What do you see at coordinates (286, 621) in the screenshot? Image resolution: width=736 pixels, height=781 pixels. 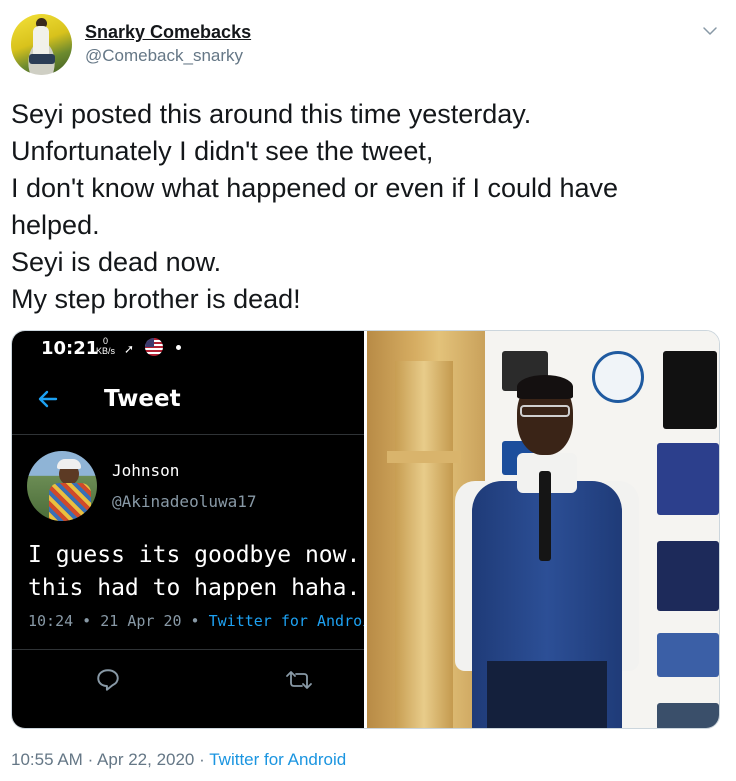 I see `screenshot-source-link: Twitter for Android` at bounding box center [286, 621].